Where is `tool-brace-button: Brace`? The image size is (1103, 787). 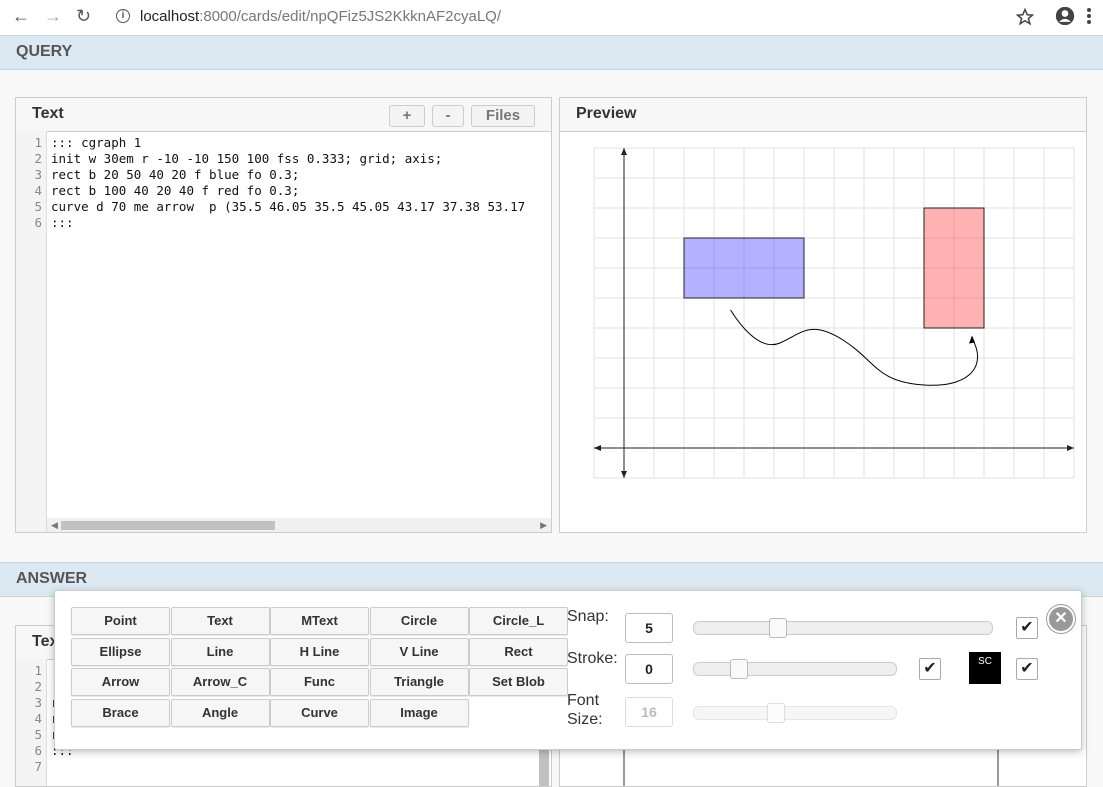
tool-brace-button: Brace is located at coordinates (120, 712).